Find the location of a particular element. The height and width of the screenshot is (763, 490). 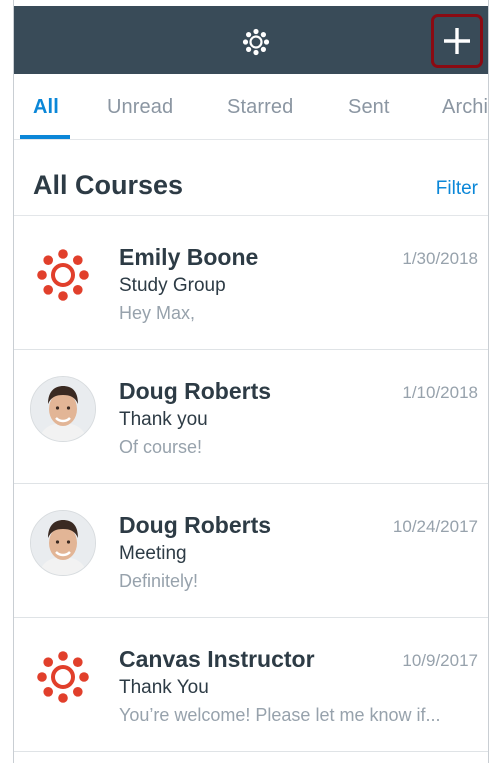

message-date: 1/30/2018 is located at coordinates (440, 258).